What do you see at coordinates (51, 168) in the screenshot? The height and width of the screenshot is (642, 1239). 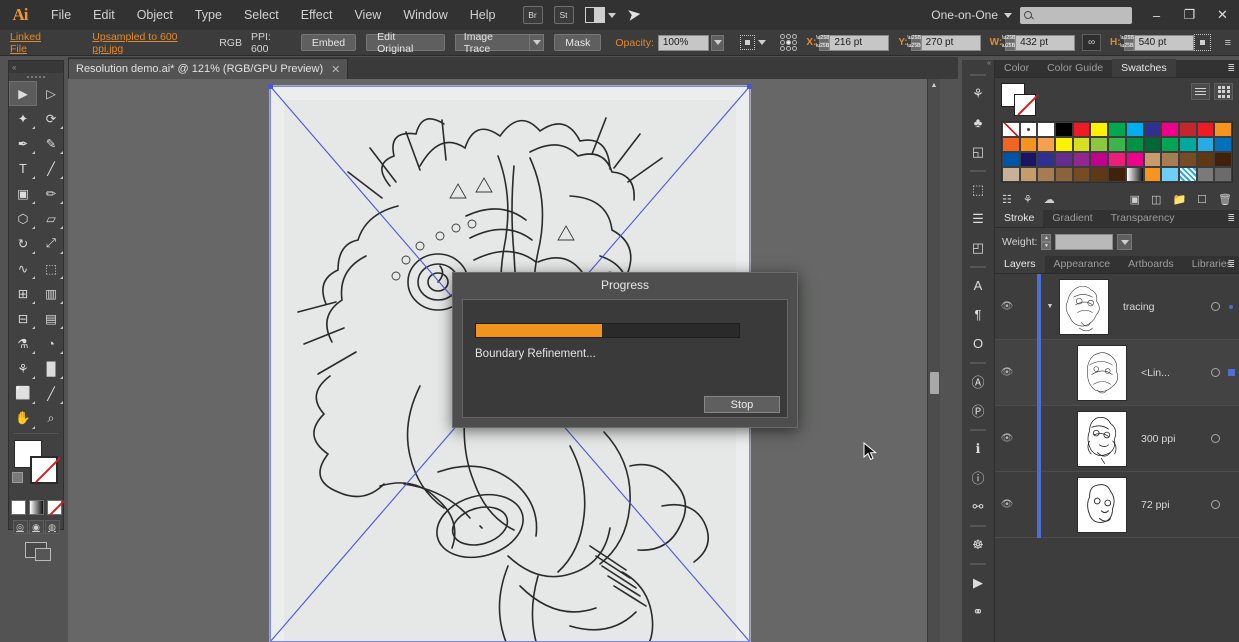 I see `line-segment-tool: ╱` at bounding box center [51, 168].